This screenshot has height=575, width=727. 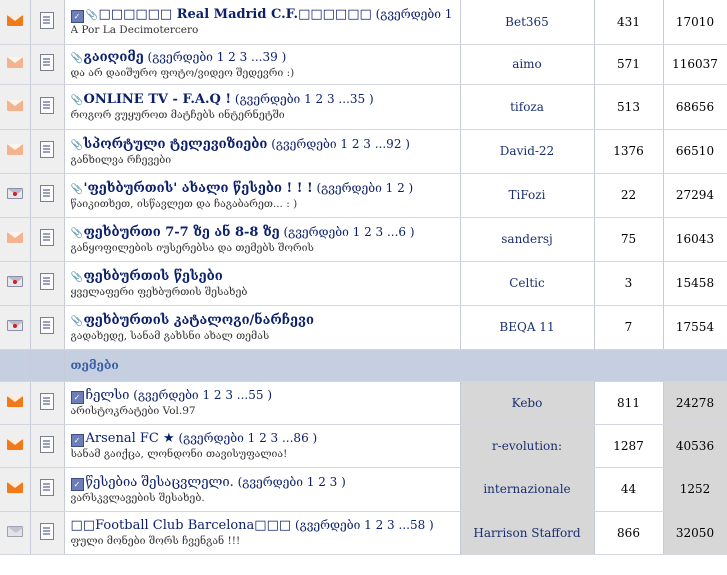 I want to click on topic-pages: (გვერდები 1 2 3 ...92 ), so click(x=340, y=144).